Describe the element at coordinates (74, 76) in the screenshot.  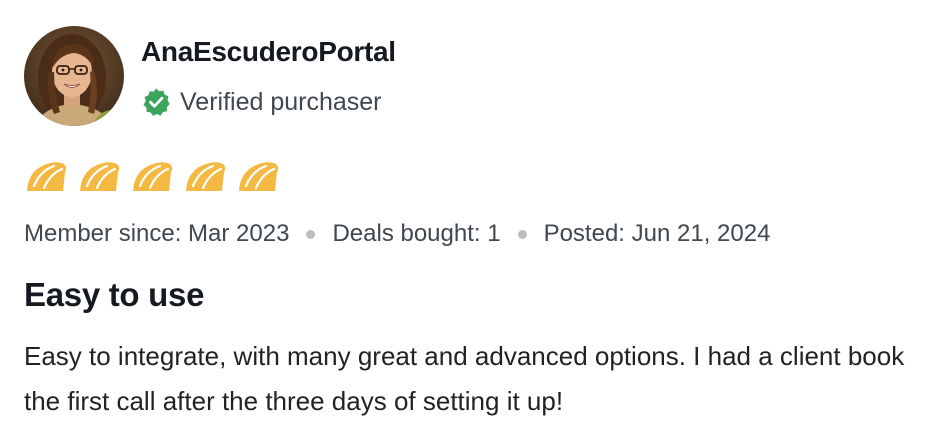
I see `avatar` at that location.